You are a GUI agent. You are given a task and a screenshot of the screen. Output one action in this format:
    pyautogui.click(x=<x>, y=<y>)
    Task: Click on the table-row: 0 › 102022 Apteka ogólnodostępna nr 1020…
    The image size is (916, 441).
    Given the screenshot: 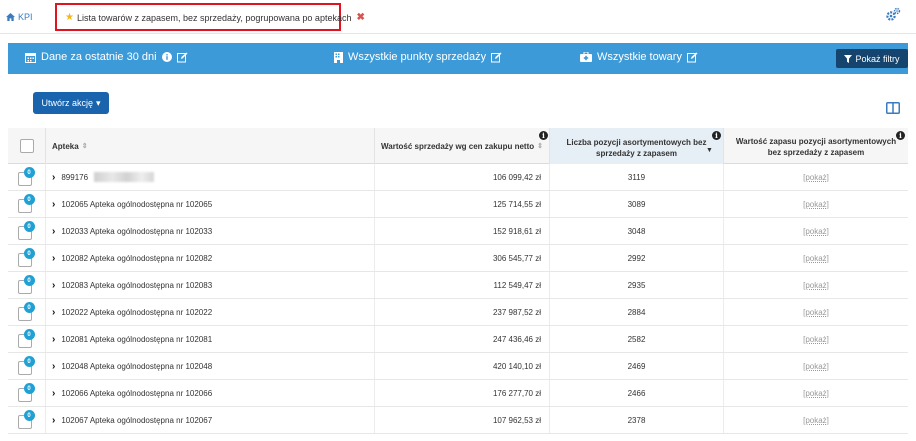 What is the action you would take?
    pyautogui.click(x=458, y=312)
    